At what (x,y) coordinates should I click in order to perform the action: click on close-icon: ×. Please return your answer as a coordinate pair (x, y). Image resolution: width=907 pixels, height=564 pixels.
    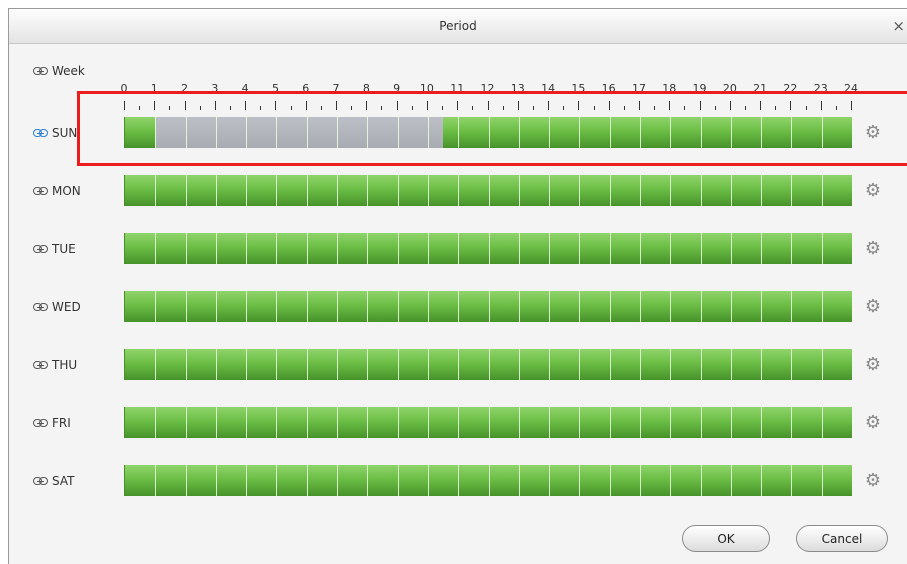
    Looking at the image, I should click on (898, 26).